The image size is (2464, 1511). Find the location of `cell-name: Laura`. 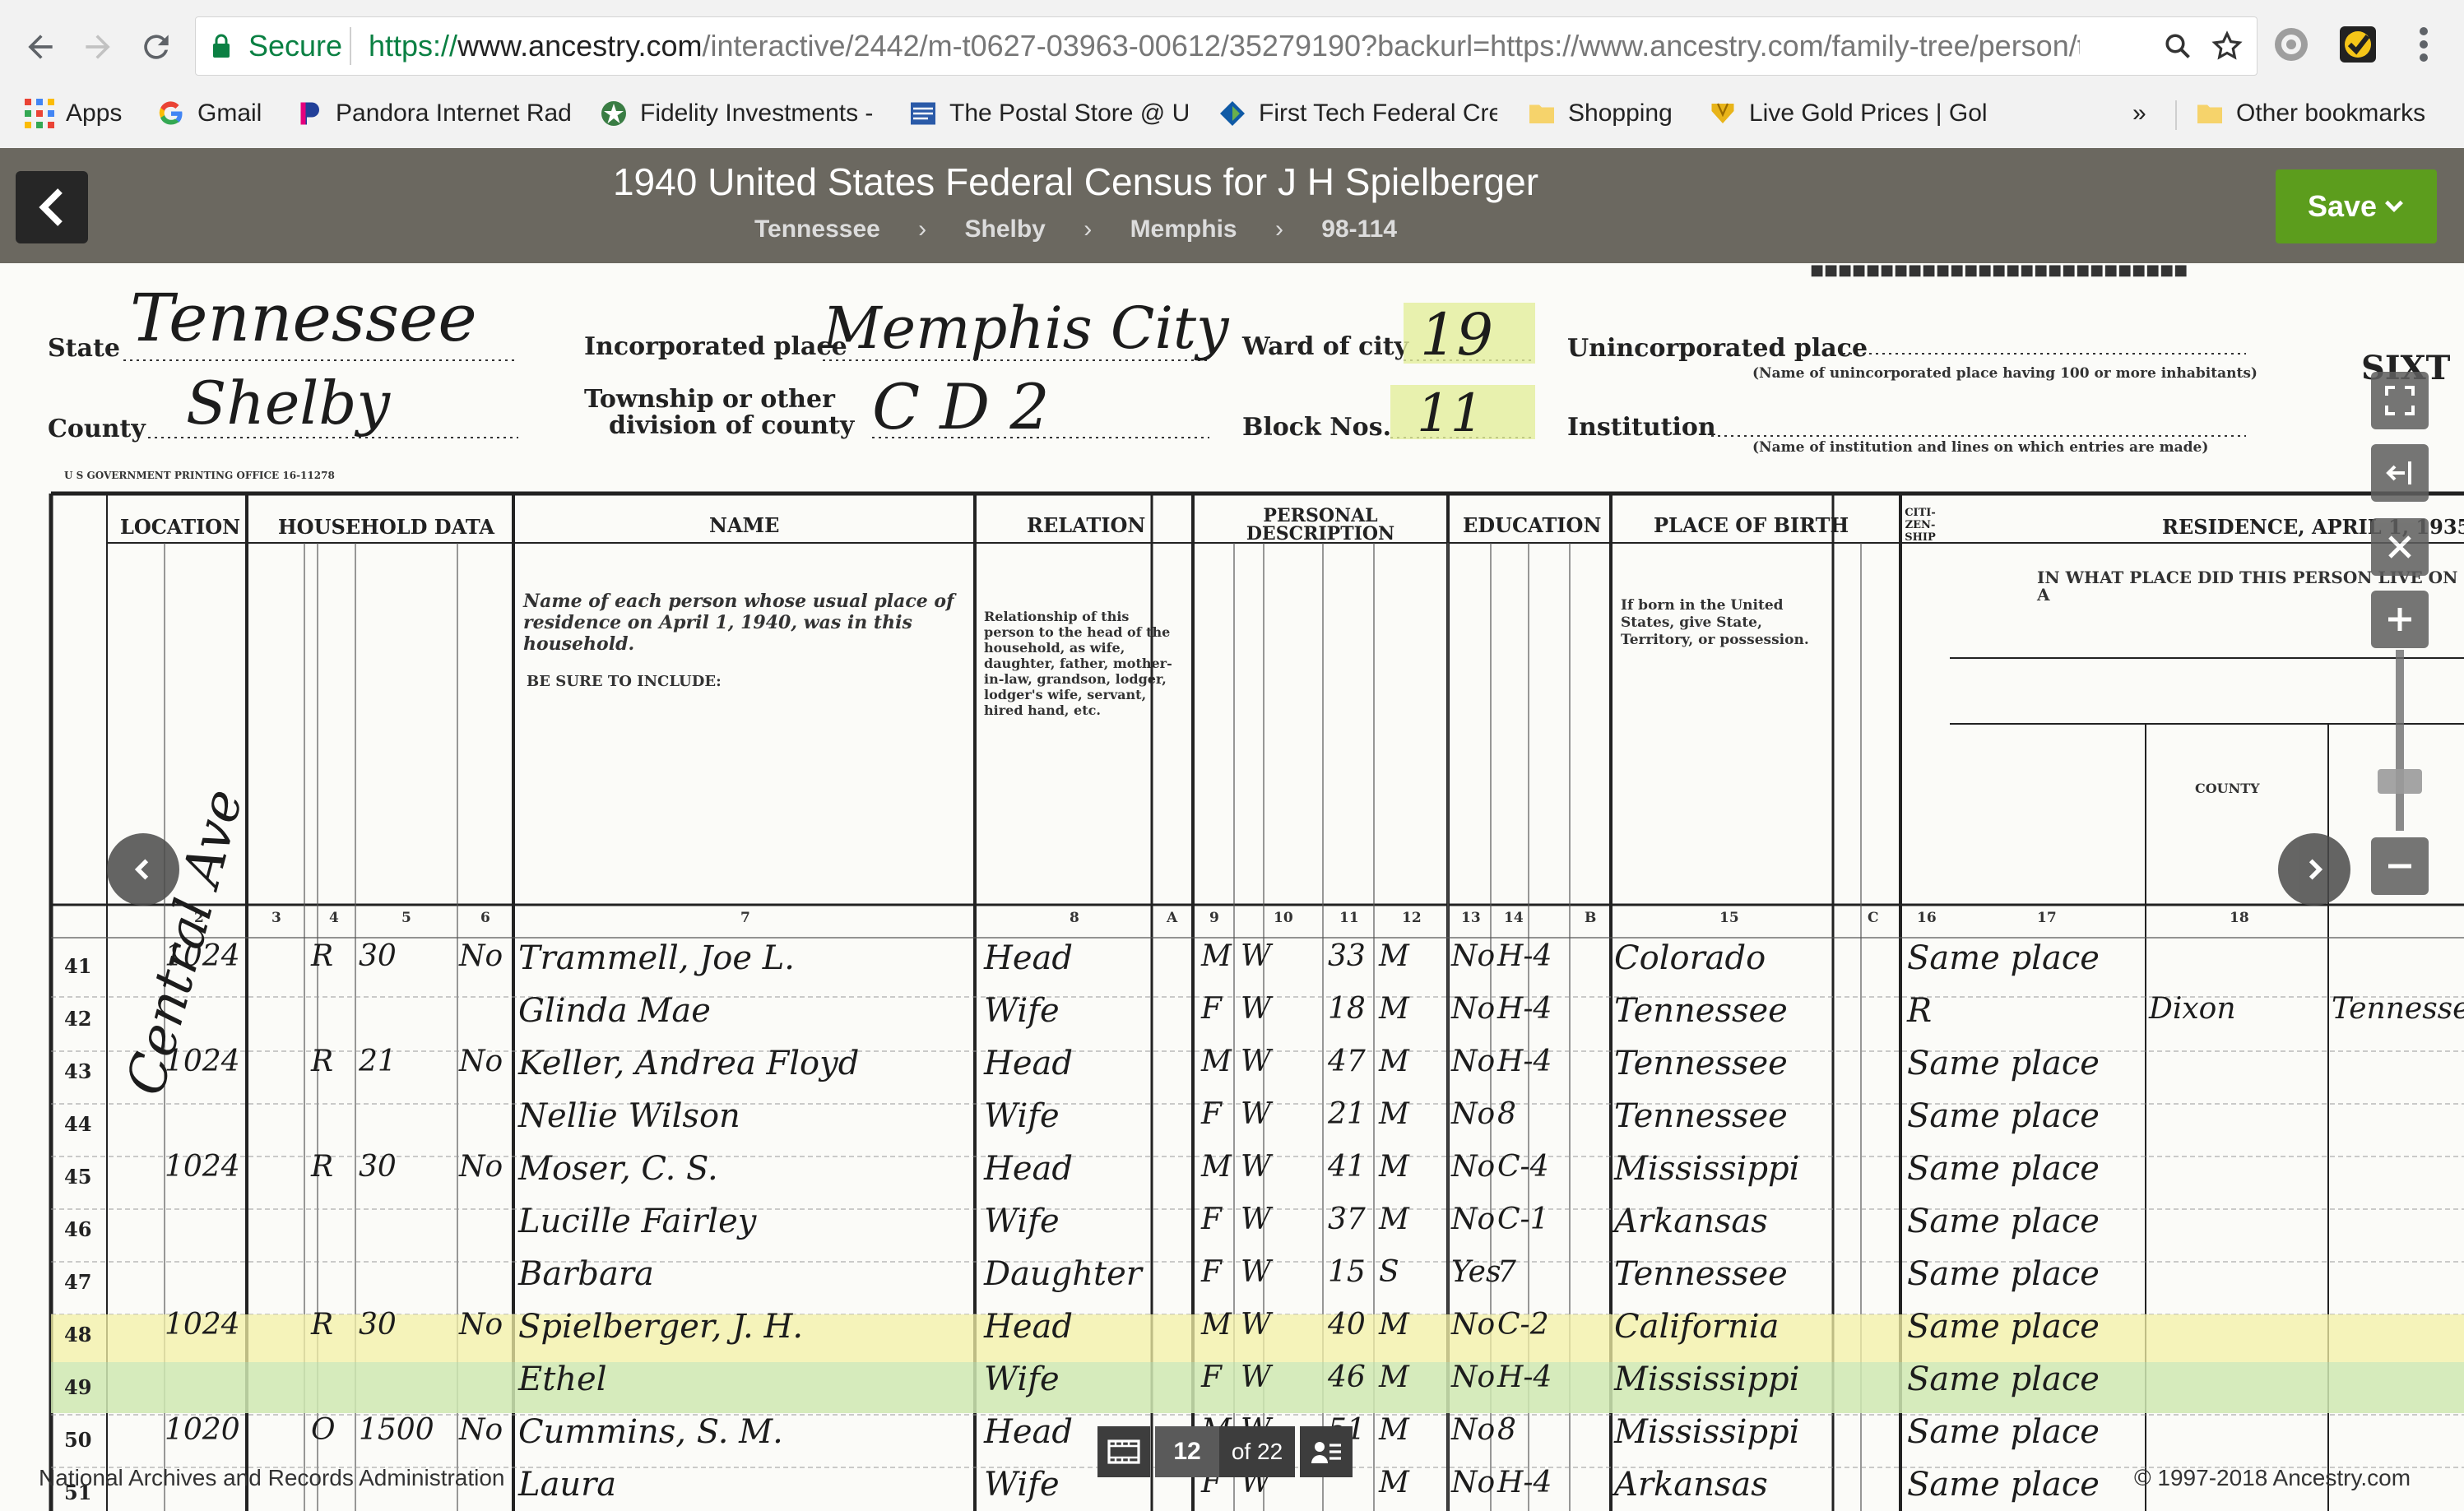

cell-name: Laura is located at coordinates (567, 1485).